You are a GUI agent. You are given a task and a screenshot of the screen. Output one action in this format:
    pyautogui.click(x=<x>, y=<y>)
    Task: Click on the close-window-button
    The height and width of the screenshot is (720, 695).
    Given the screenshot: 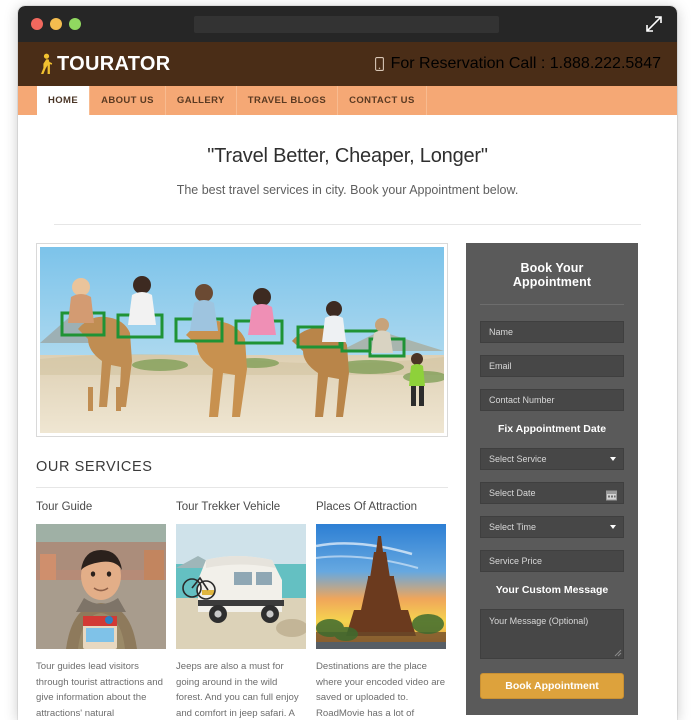 What is the action you would take?
    pyautogui.click(x=37, y=24)
    